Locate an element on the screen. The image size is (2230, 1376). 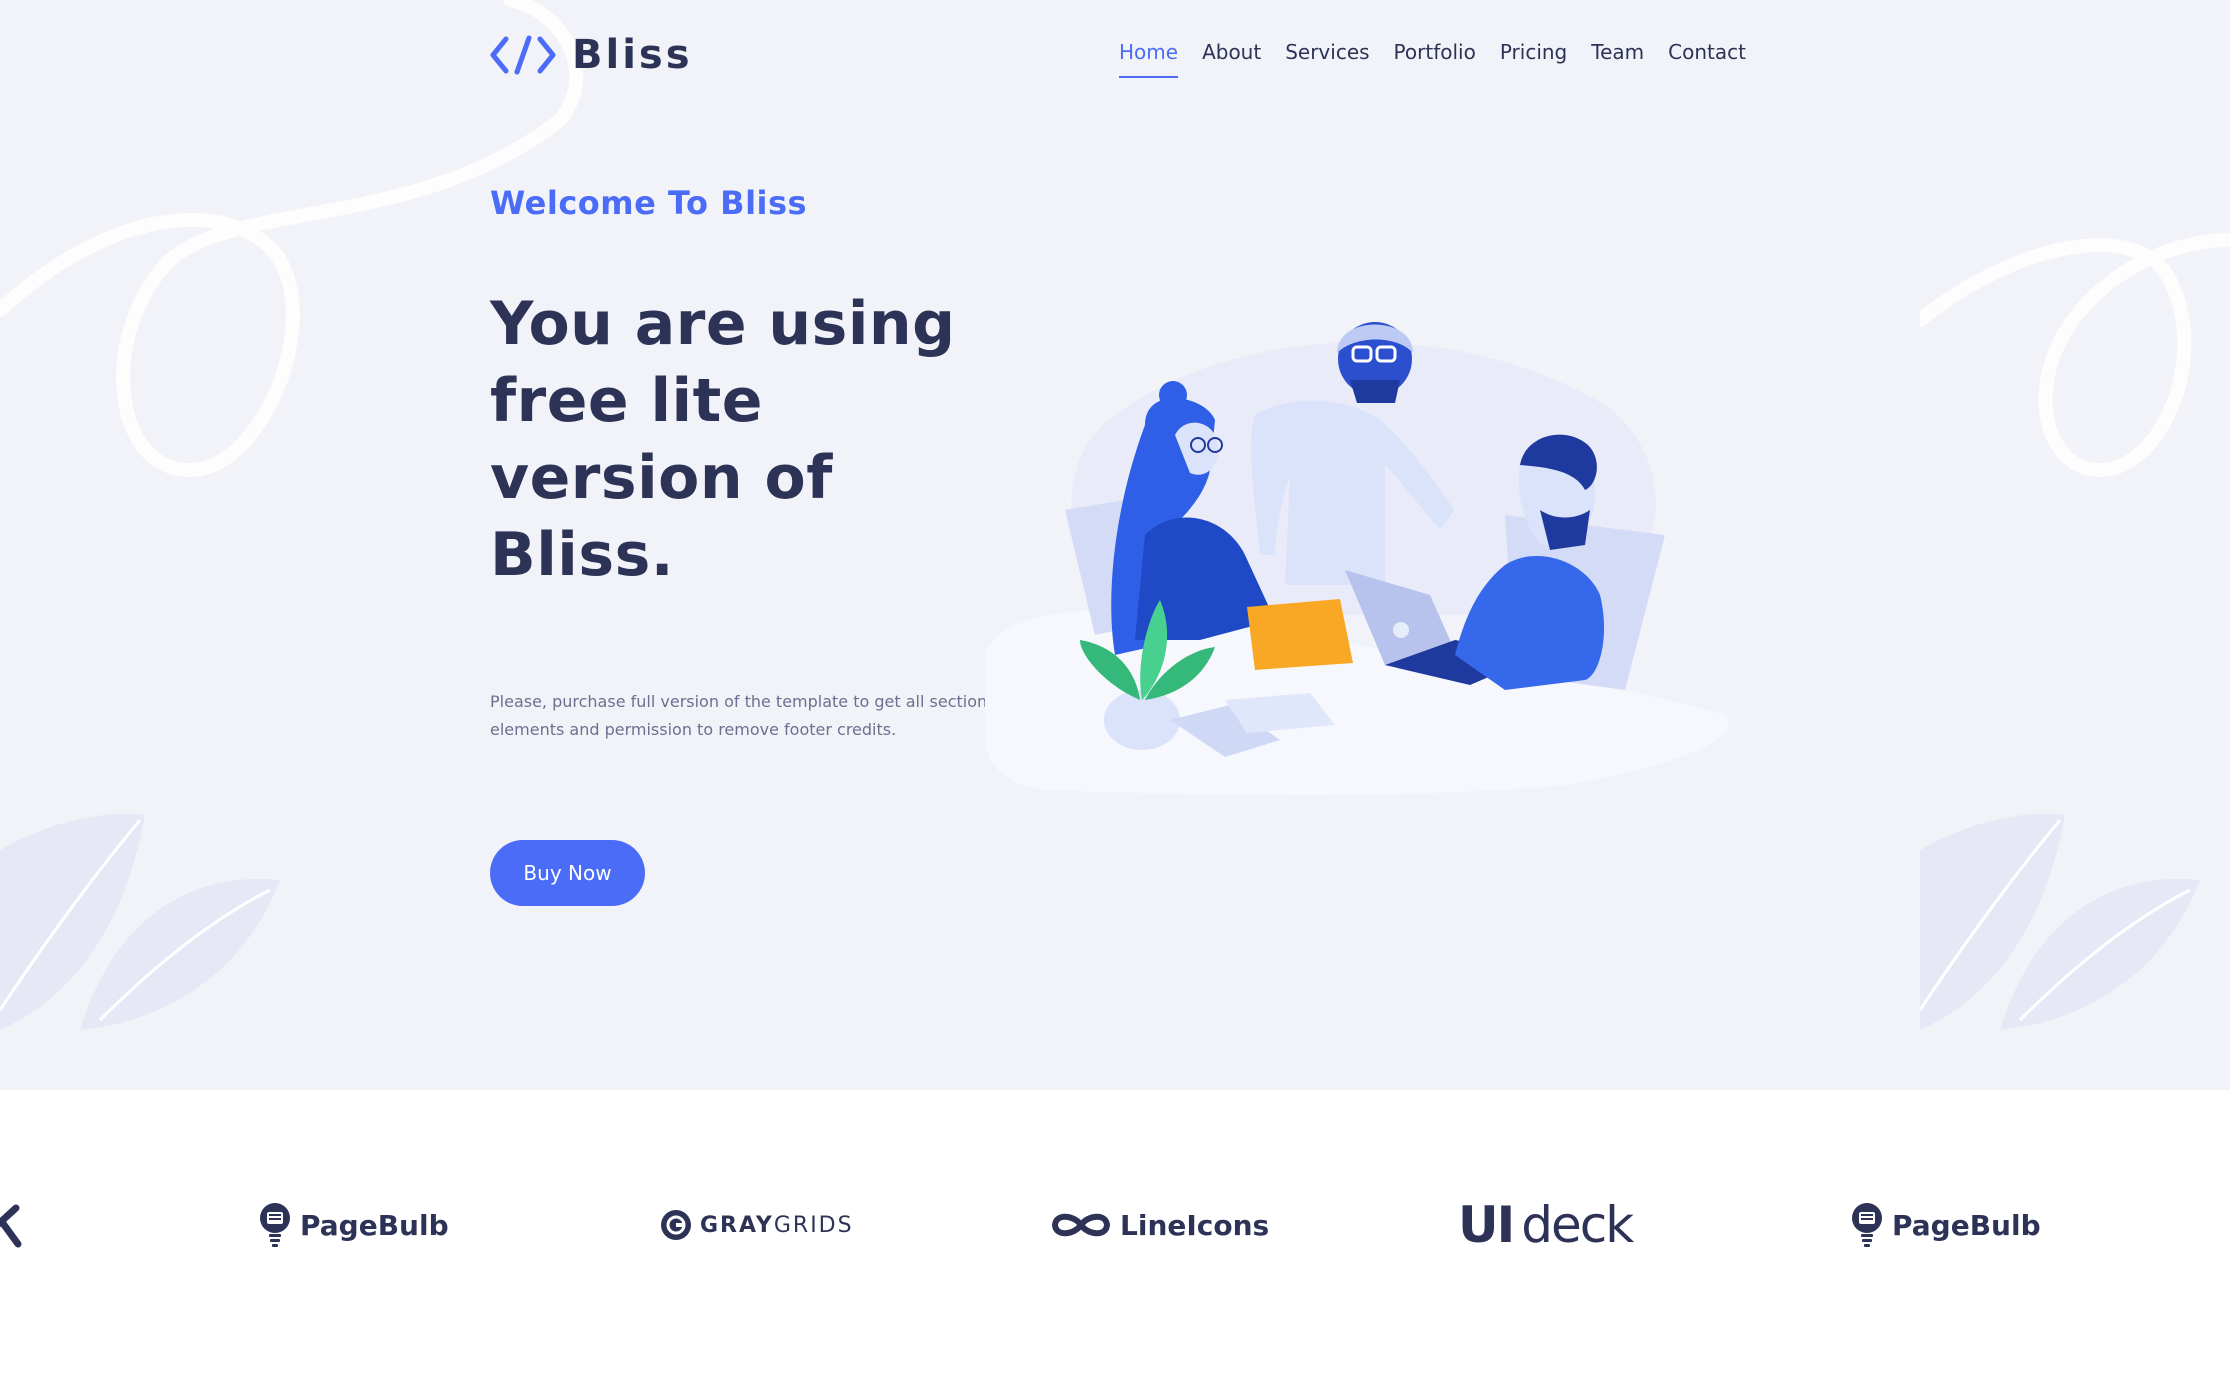
brand-logo-pagebulb-2: PageBulb is located at coordinates (1945, 1225).